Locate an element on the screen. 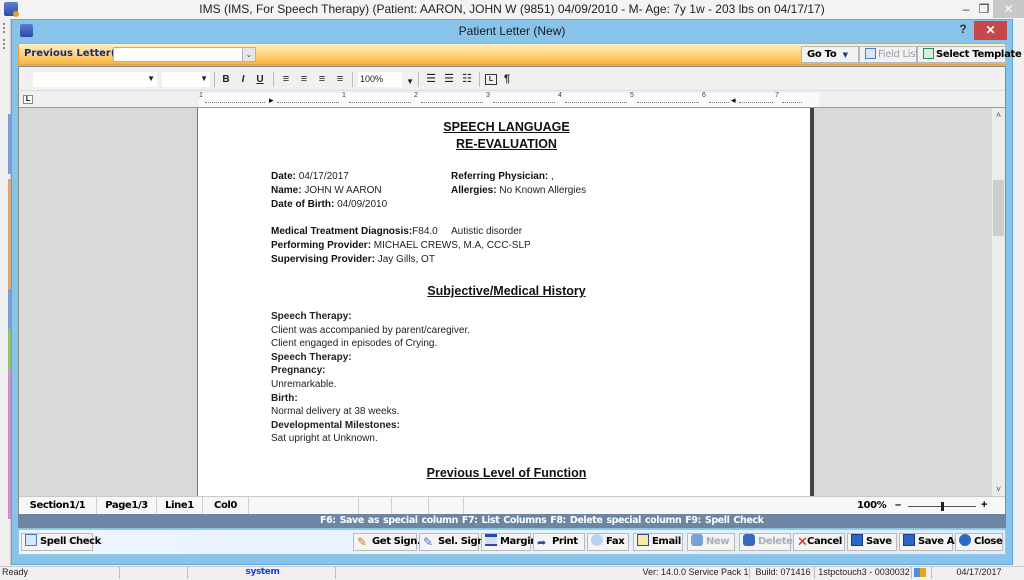 Image resolution: width=1024 pixels, height=580 pixels. scroll-down-icon: ˅ is located at coordinates (998, 489).